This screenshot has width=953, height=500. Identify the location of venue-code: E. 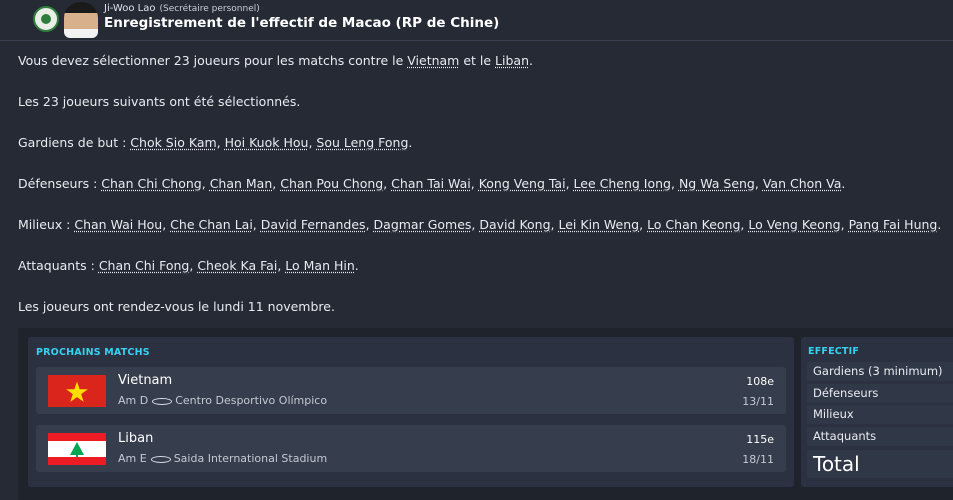
(143, 458).